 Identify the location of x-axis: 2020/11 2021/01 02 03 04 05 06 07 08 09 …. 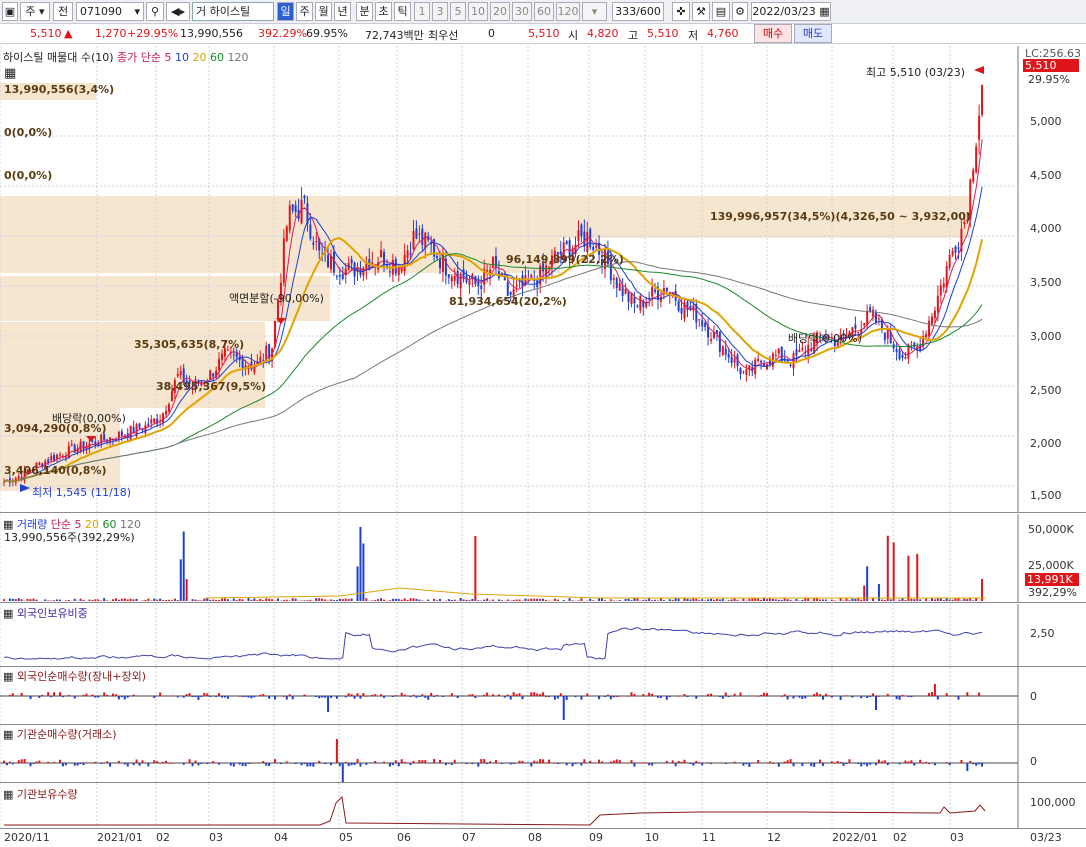
(543, 837).